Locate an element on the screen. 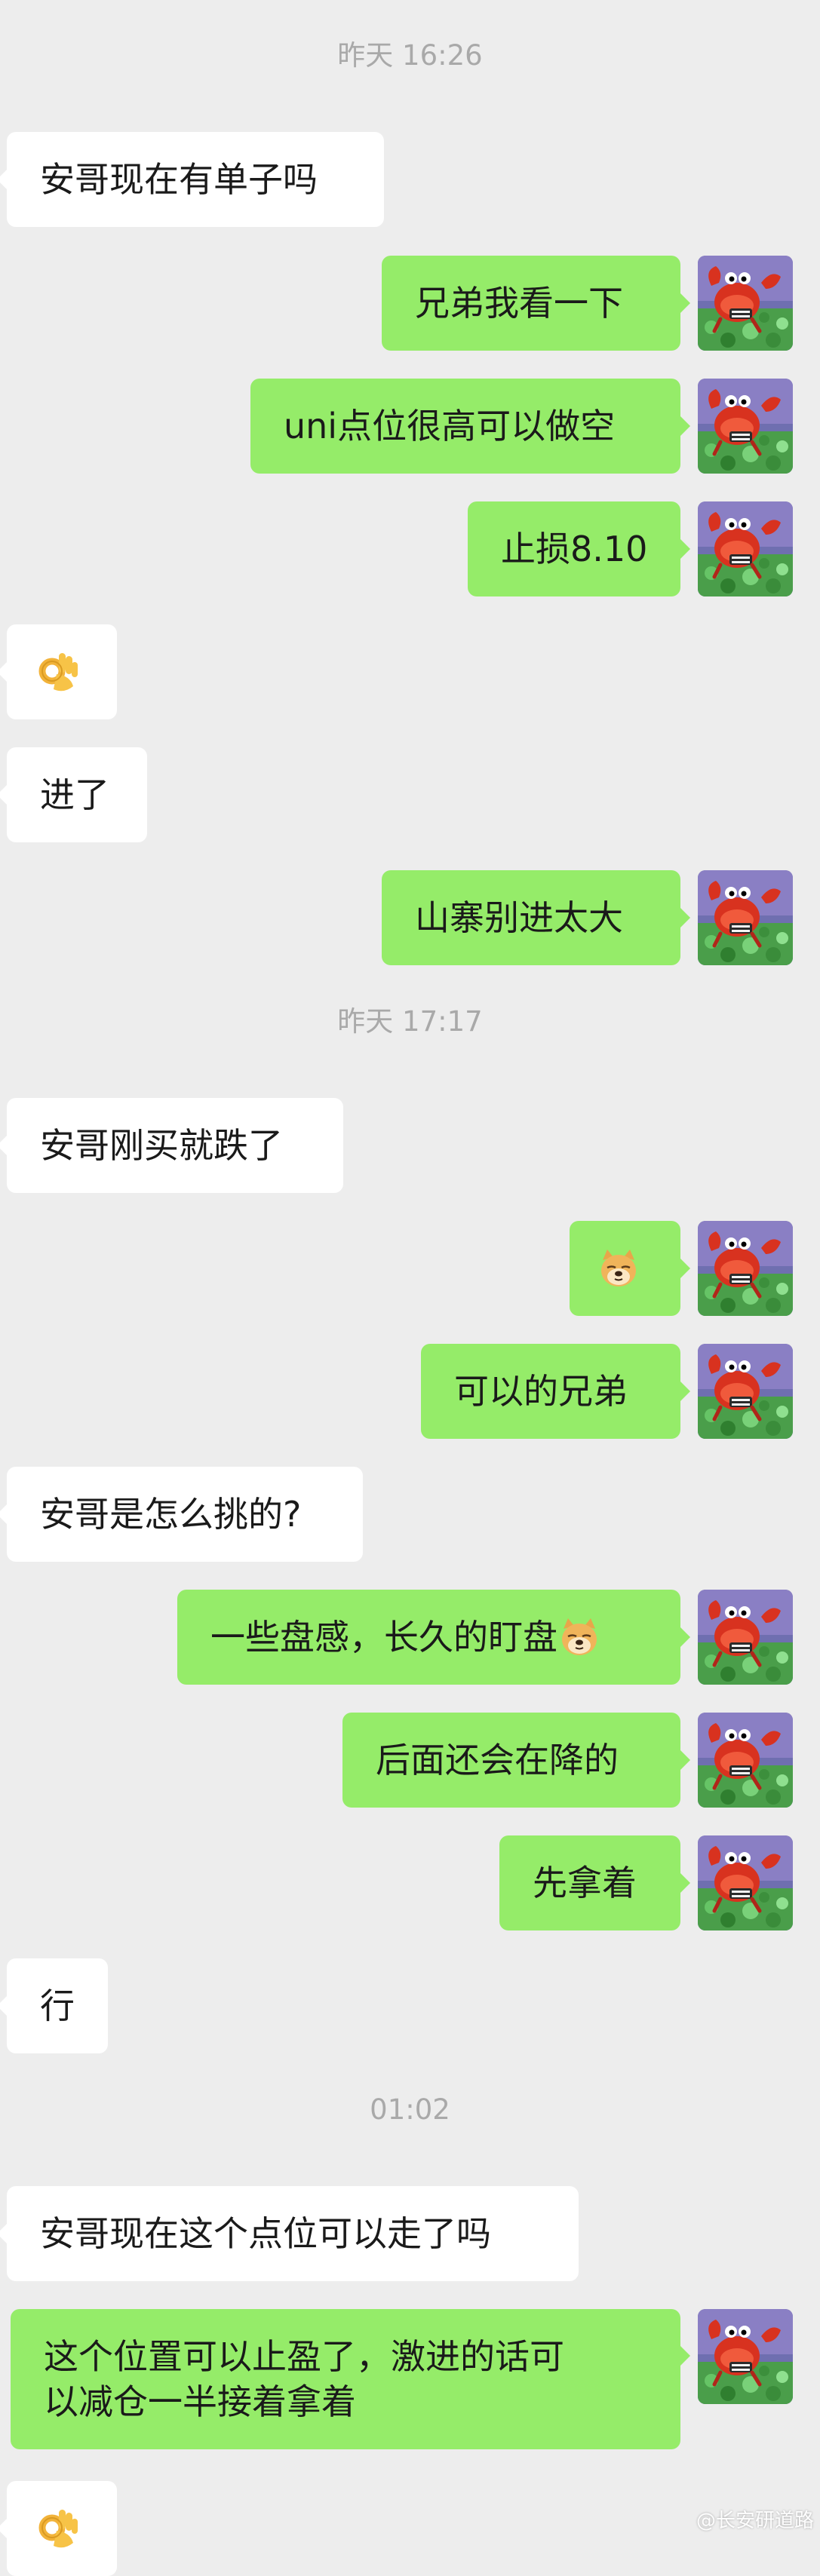 The height and width of the screenshot is (2576, 820). message-bubble-outgoing: 止损8.10 is located at coordinates (579, 548).